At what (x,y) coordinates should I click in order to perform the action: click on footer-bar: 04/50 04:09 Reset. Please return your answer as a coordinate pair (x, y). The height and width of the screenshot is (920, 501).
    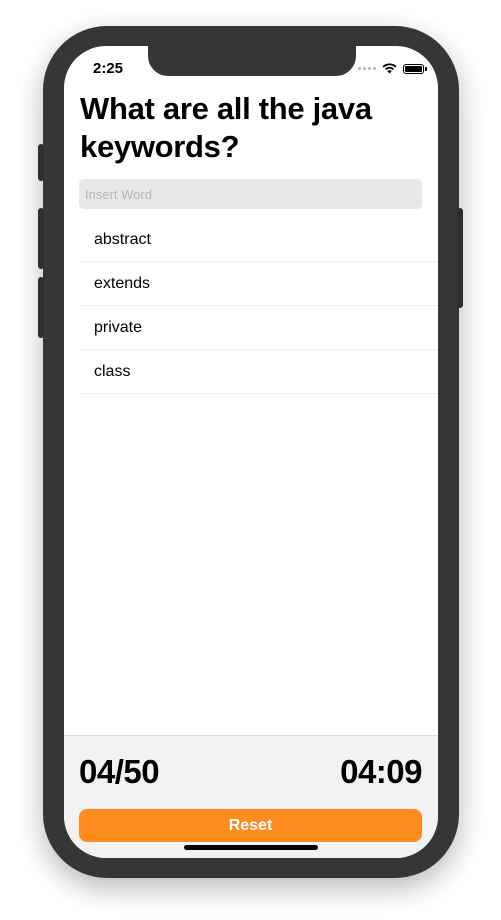
    Looking at the image, I should click on (251, 796).